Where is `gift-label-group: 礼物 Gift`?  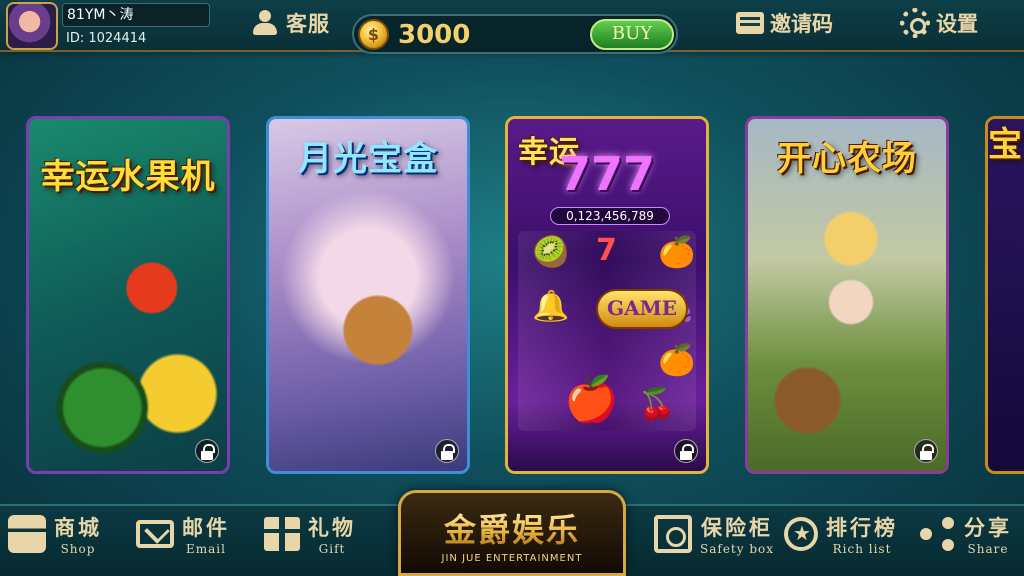 gift-label-group: 礼物 Gift is located at coordinates (332, 534).